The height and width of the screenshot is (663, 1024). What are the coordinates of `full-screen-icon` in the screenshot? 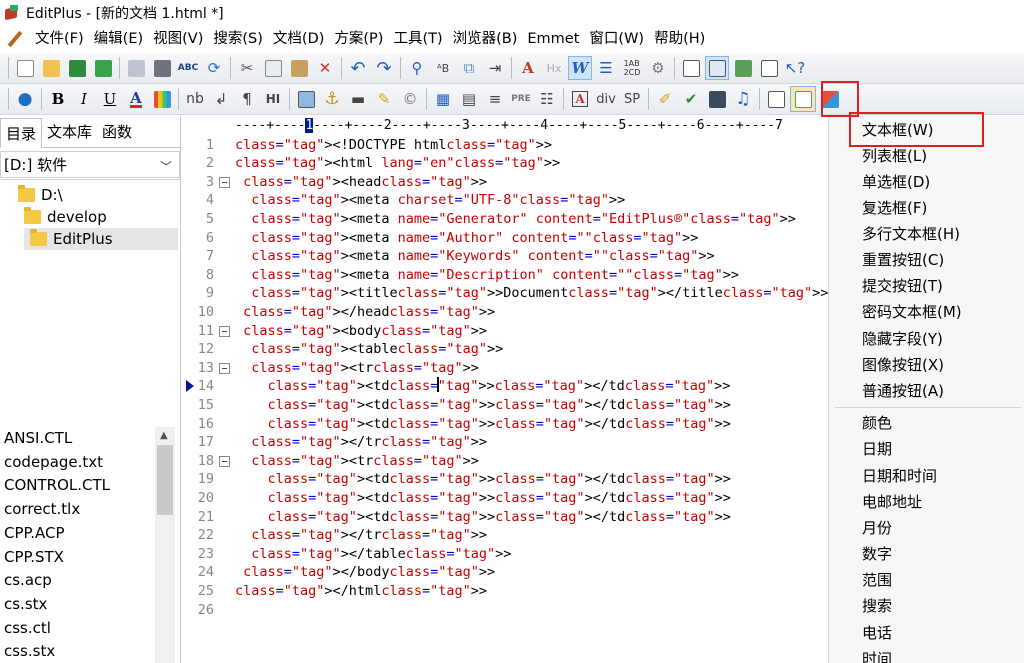 It's located at (769, 68).